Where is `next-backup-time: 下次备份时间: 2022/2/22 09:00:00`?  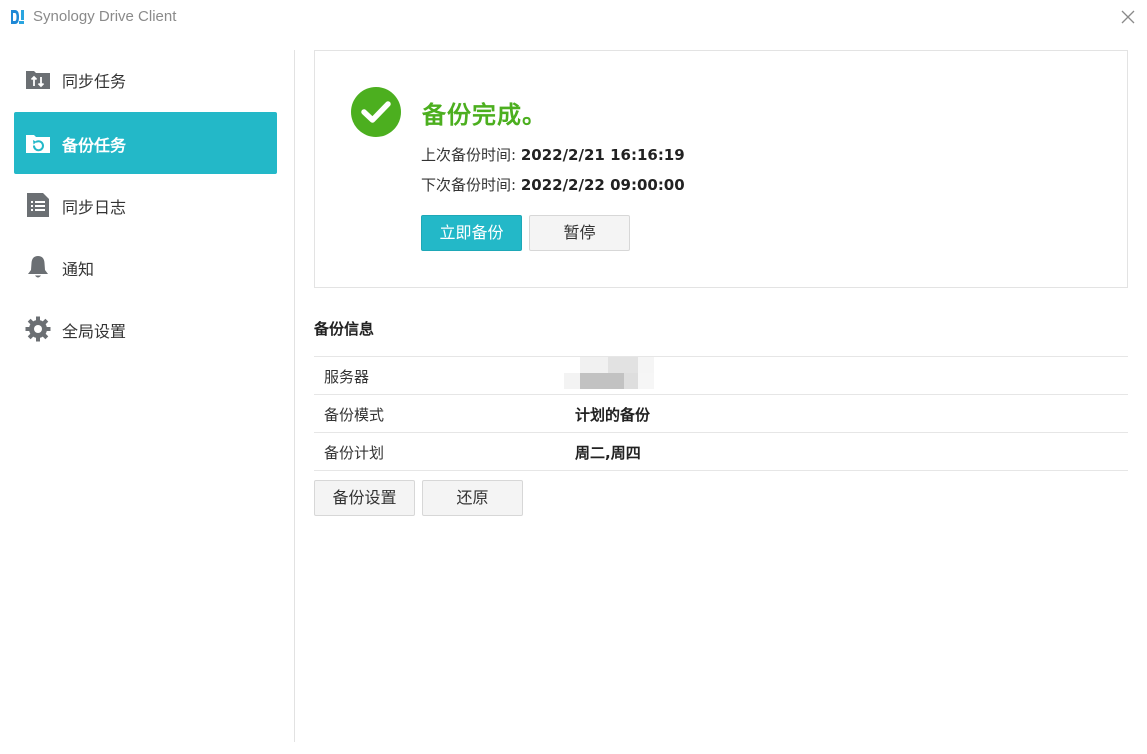 next-backup-time: 下次备份时间: 2022/2/22 09:00:00 is located at coordinates (553, 184).